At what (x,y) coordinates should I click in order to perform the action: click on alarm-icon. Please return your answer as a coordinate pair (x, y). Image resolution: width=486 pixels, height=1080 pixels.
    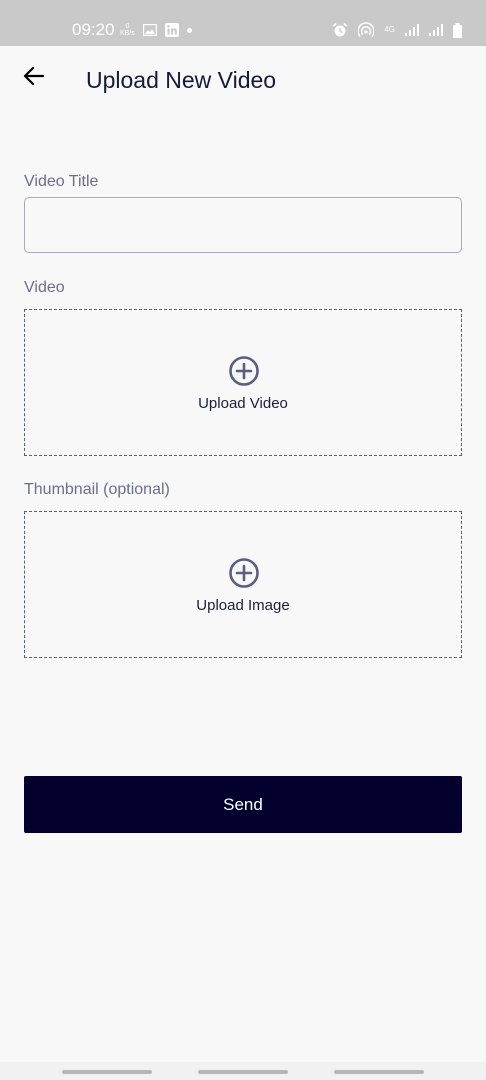
    Looking at the image, I should click on (340, 30).